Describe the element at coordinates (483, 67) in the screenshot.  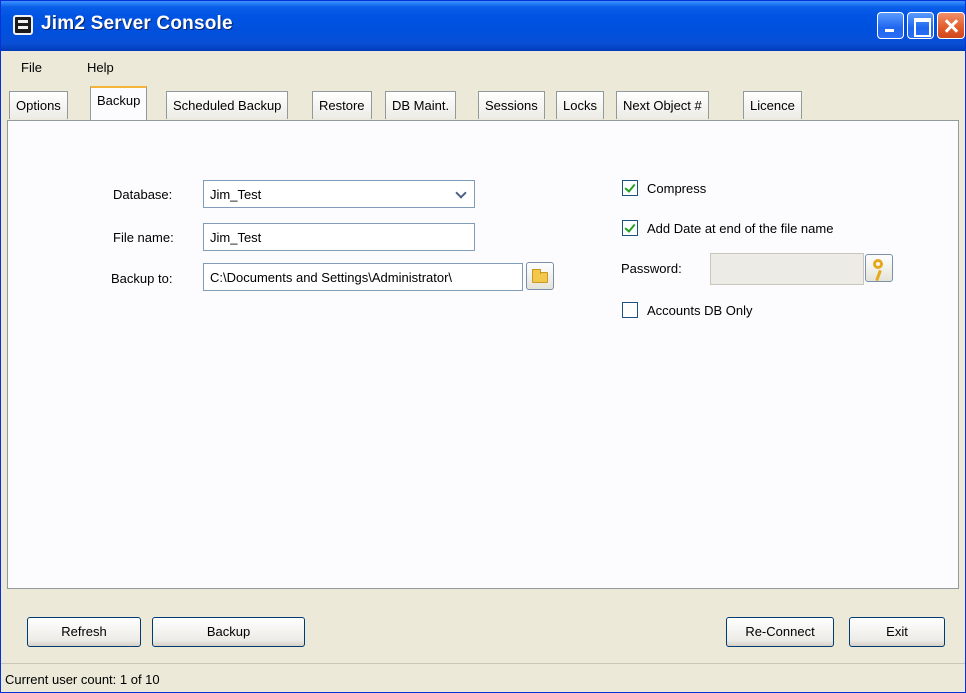
I see `menu-bar: File Help` at that location.